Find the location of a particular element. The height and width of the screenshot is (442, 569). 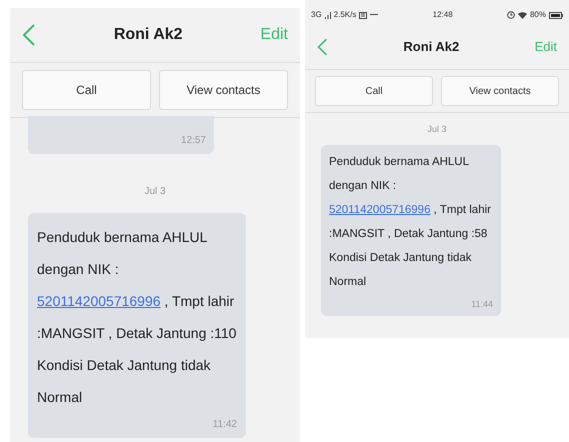

message-time: 12:57 is located at coordinates (193, 141).